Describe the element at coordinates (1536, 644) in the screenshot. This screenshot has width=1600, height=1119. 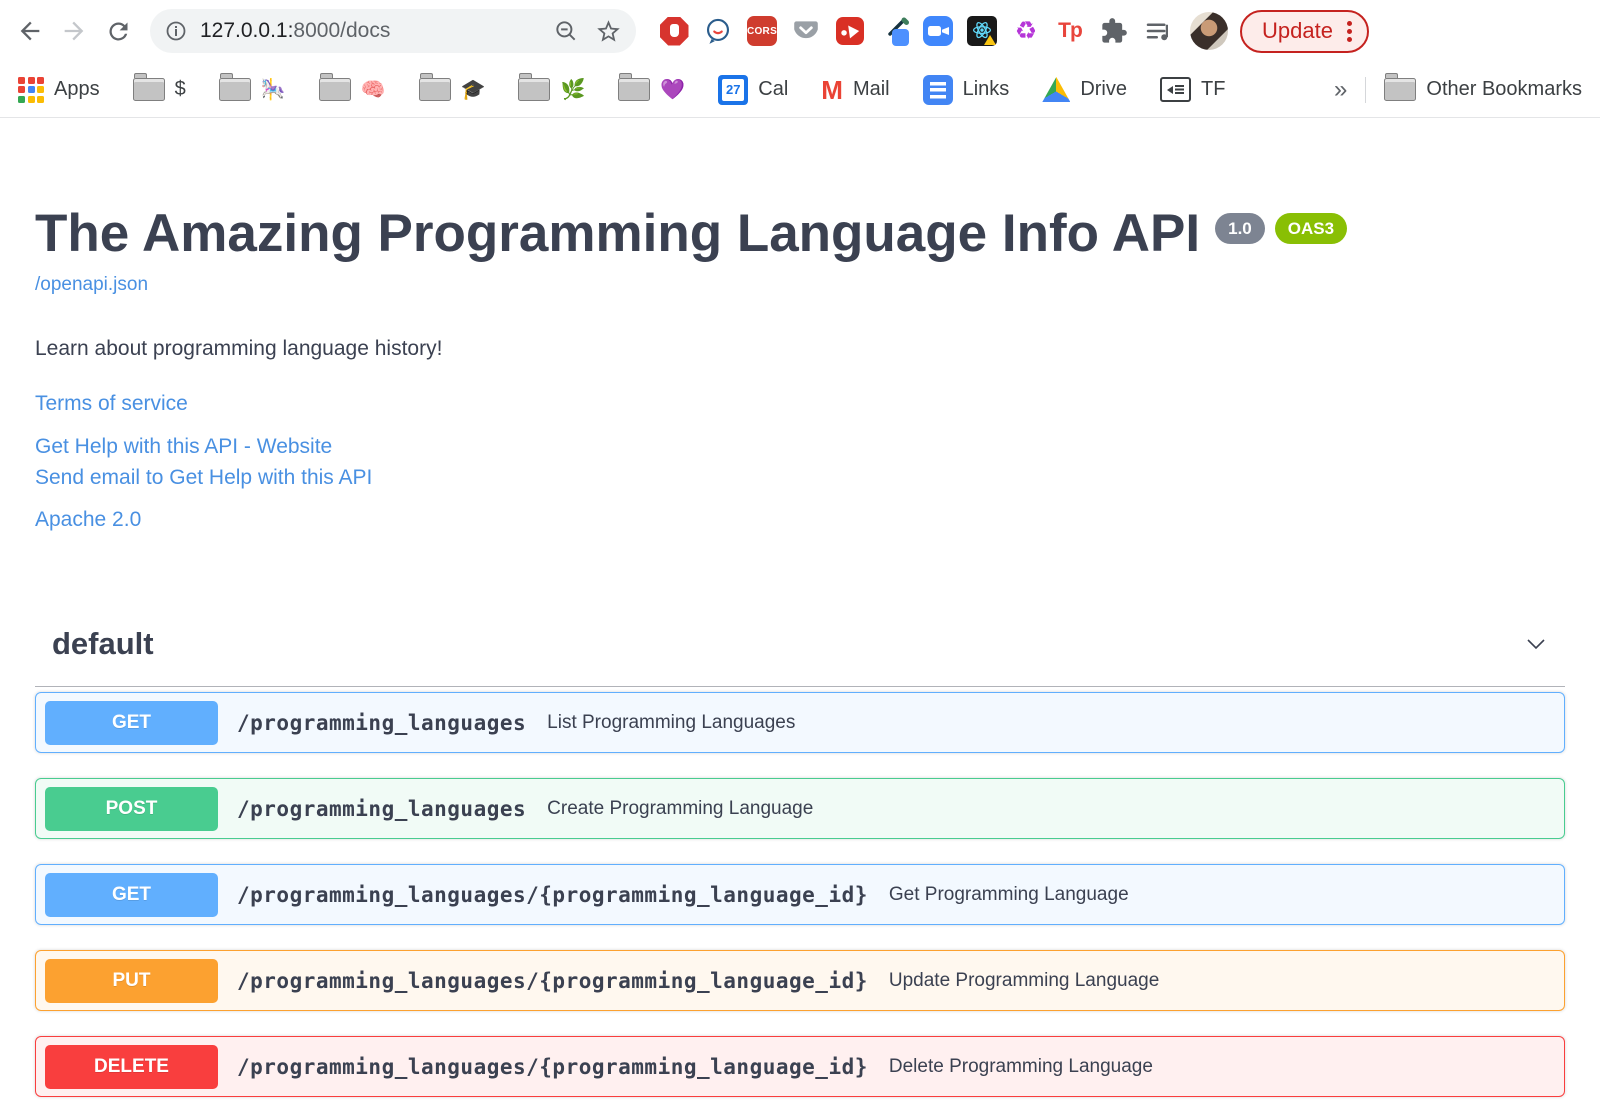
I see `chevron-down-icon` at that location.